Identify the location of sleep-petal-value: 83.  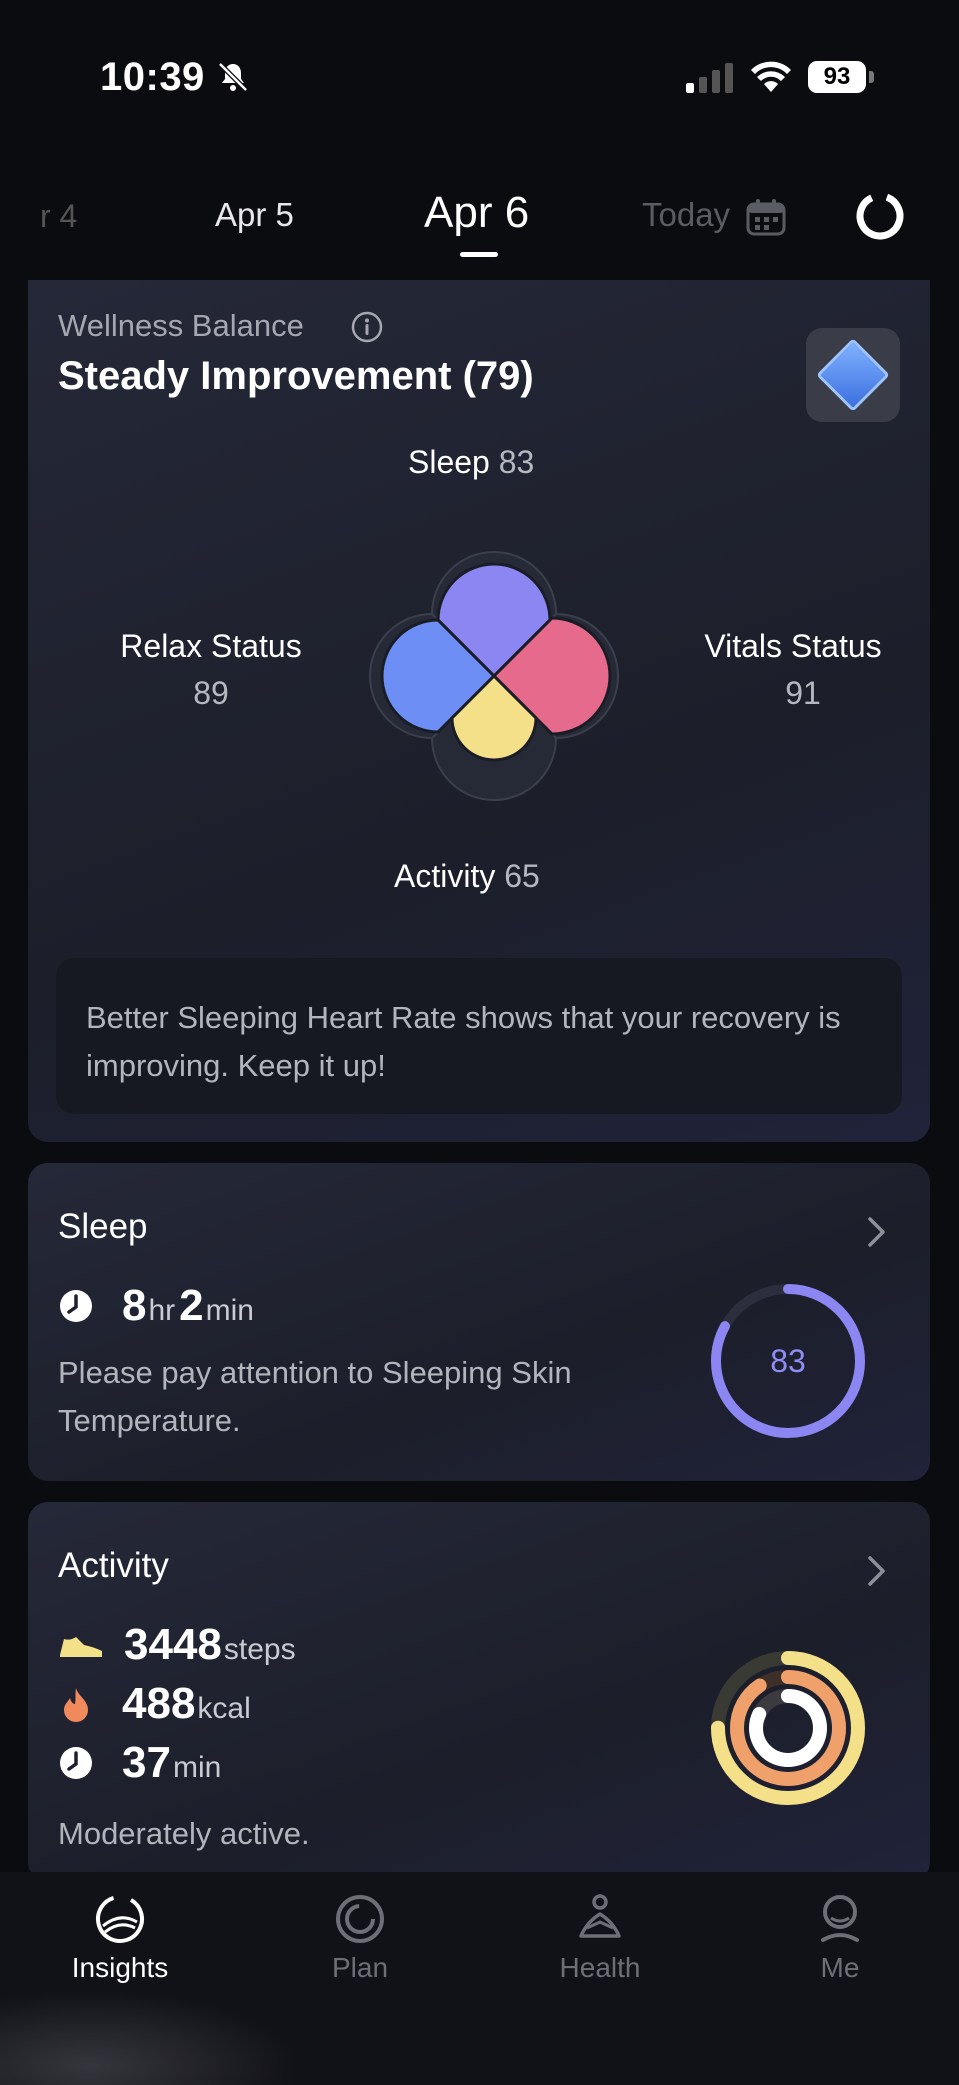
(516, 462).